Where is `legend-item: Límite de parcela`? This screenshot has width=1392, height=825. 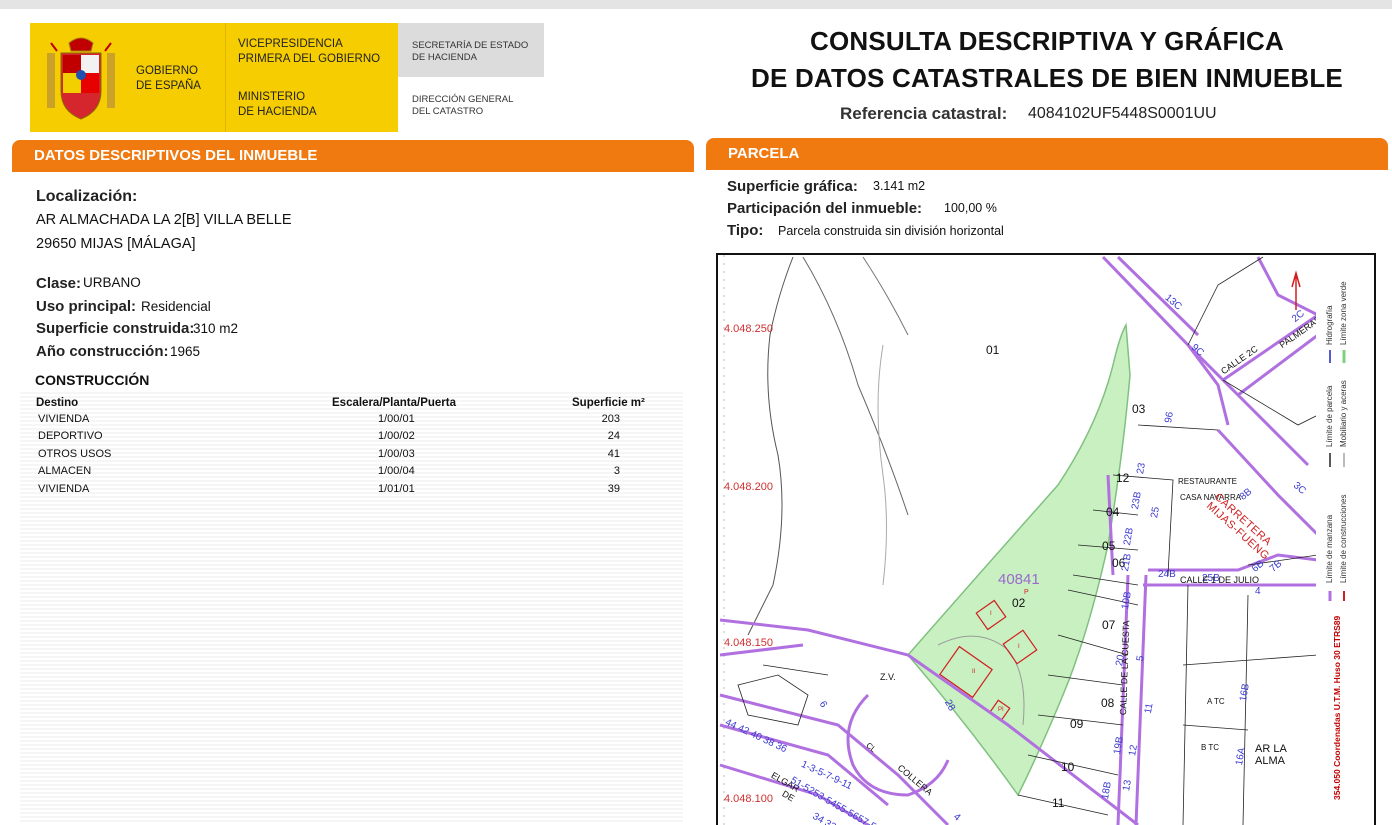 legend-item: Límite de parcela is located at coordinates (1329, 416).